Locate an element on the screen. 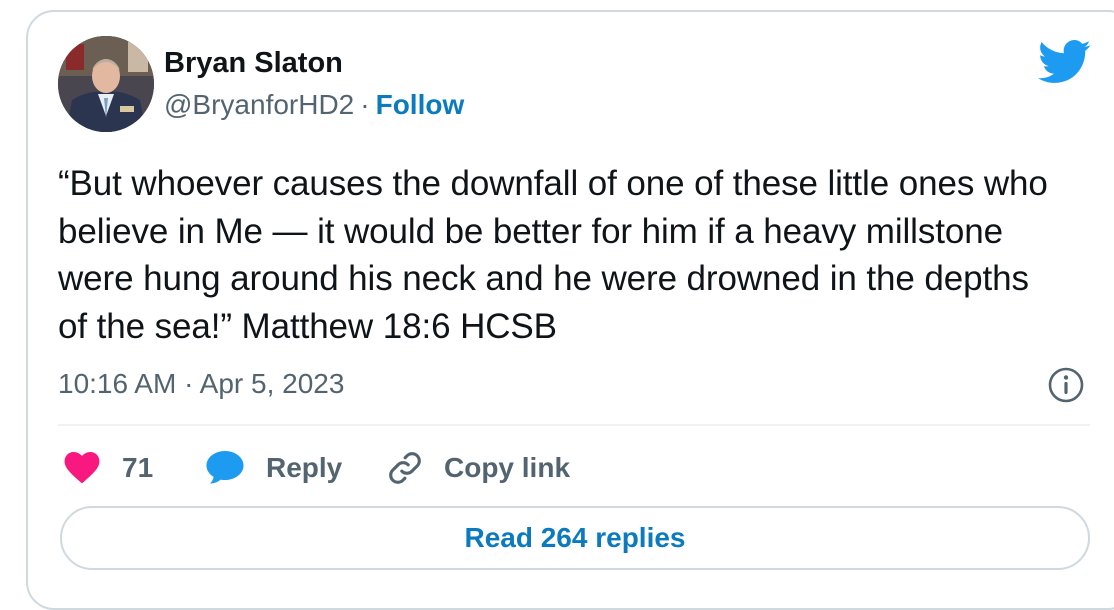 Image resolution: width=1114 pixels, height=610 pixels. author-name: Bryan Slaton is located at coordinates (253, 63).